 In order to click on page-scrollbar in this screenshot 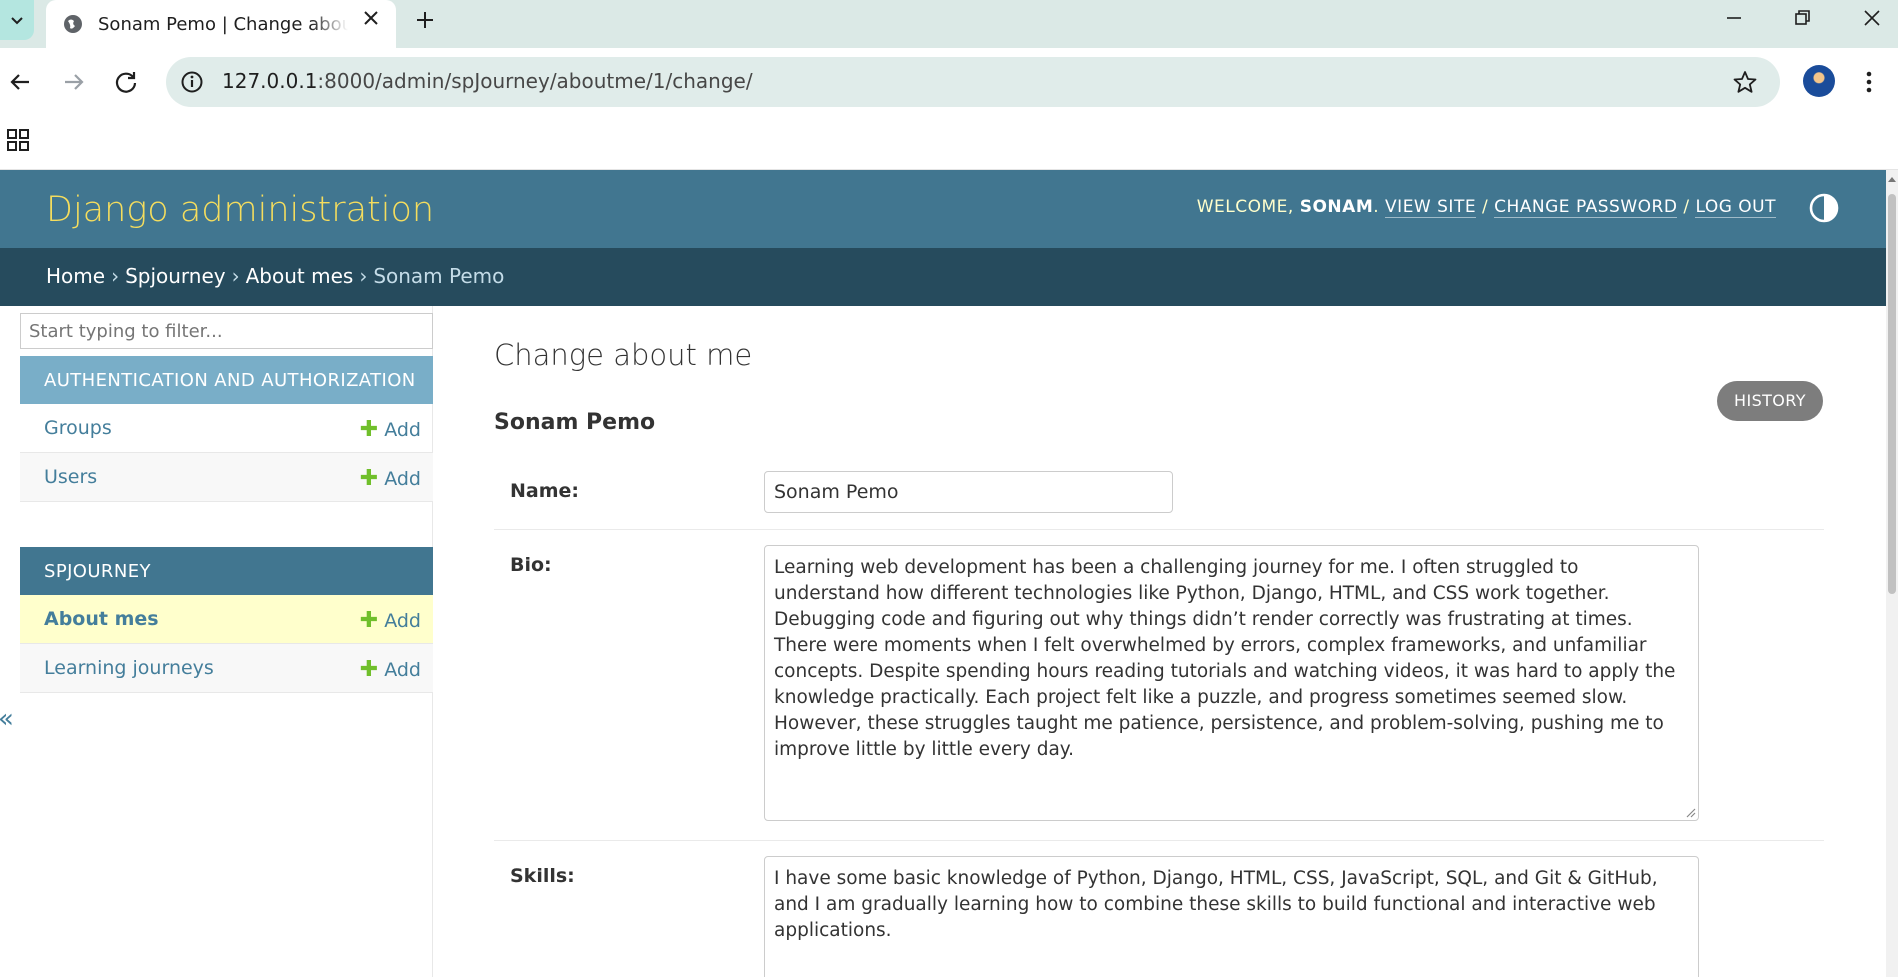, I will do `click(1892, 573)`.